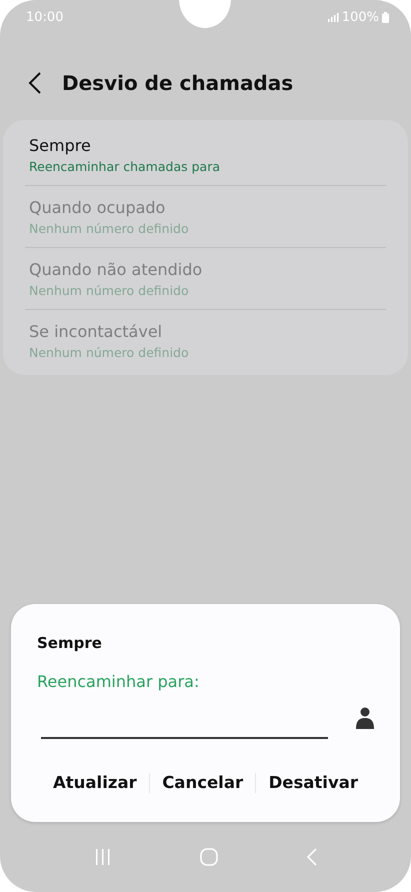  Describe the element at coordinates (333, 17) in the screenshot. I see `signal-icon` at that location.